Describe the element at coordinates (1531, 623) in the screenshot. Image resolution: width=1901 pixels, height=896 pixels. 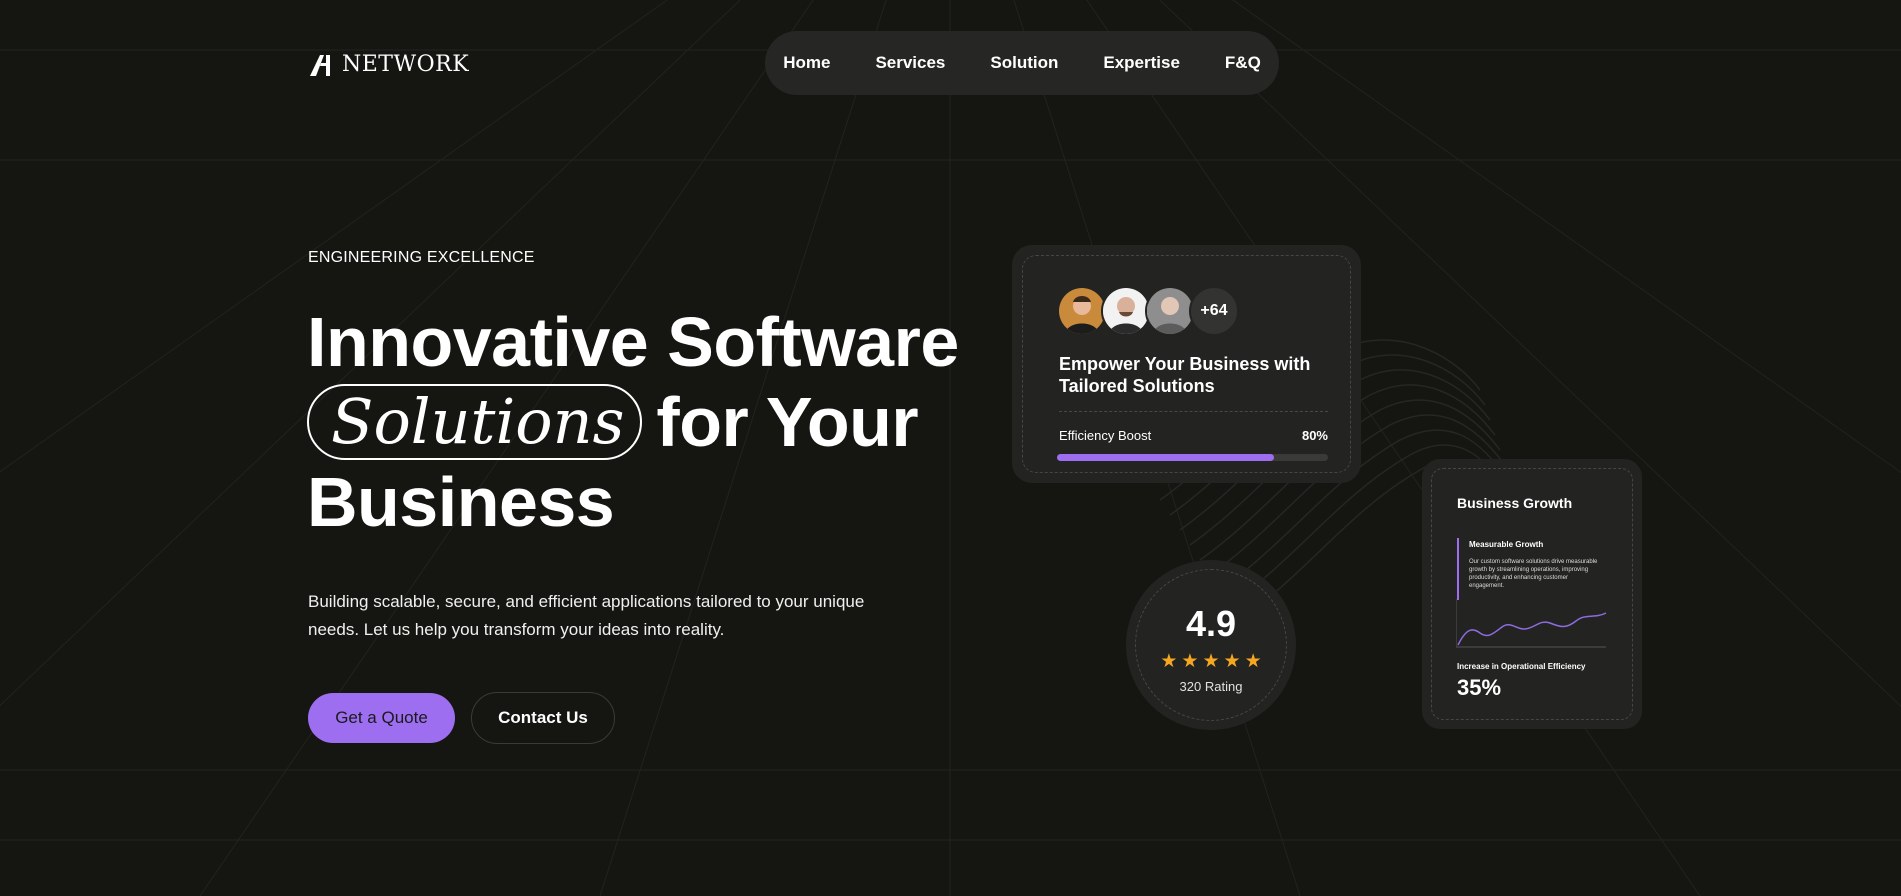
I see `growth-sparkline` at that location.